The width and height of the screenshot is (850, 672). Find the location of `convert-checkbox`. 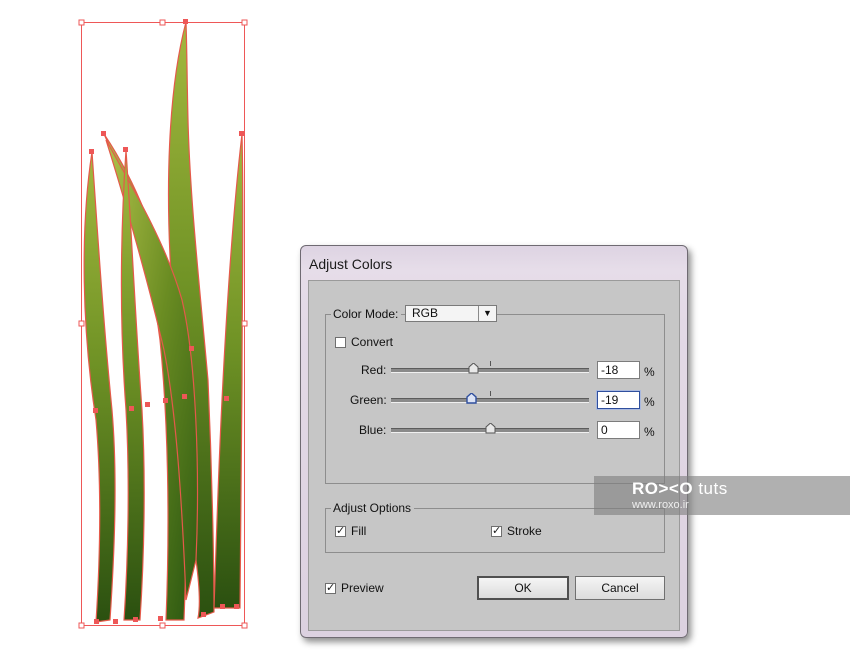

convert-checkbox is located at coordinates (340, 342).